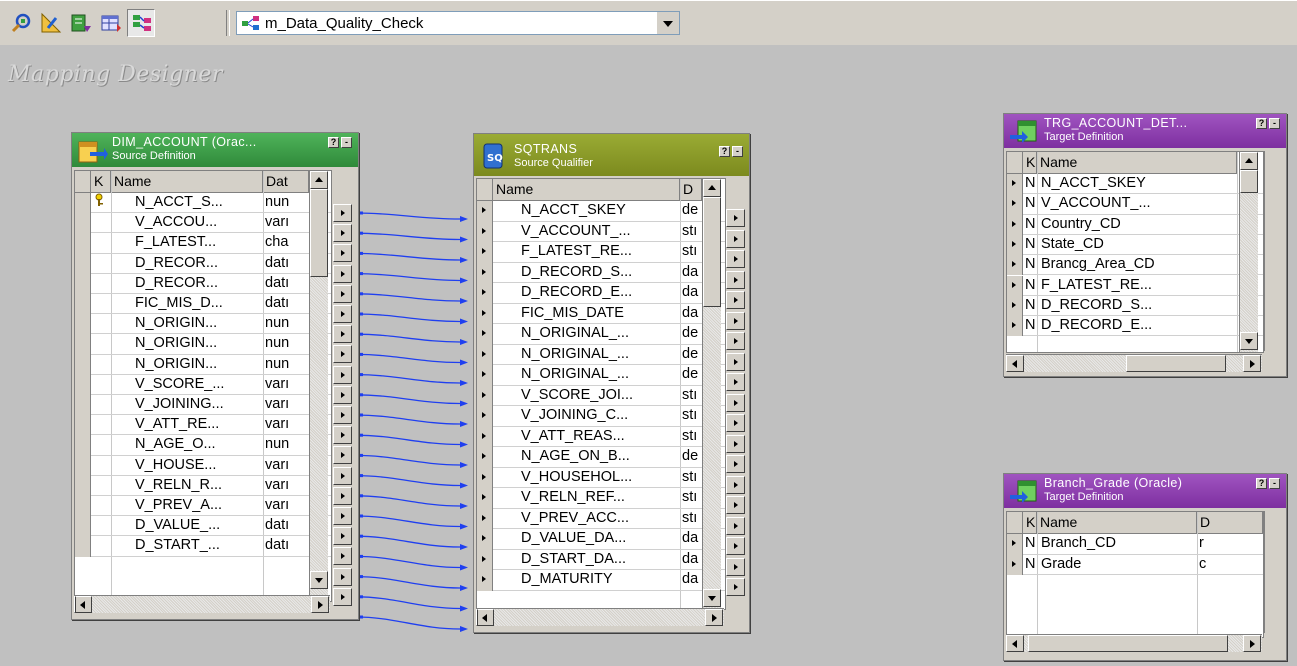 This screenshot has height=666, width=1297. I want to click on table-row: FIC_MIS_D... datı, so click(203, 304).